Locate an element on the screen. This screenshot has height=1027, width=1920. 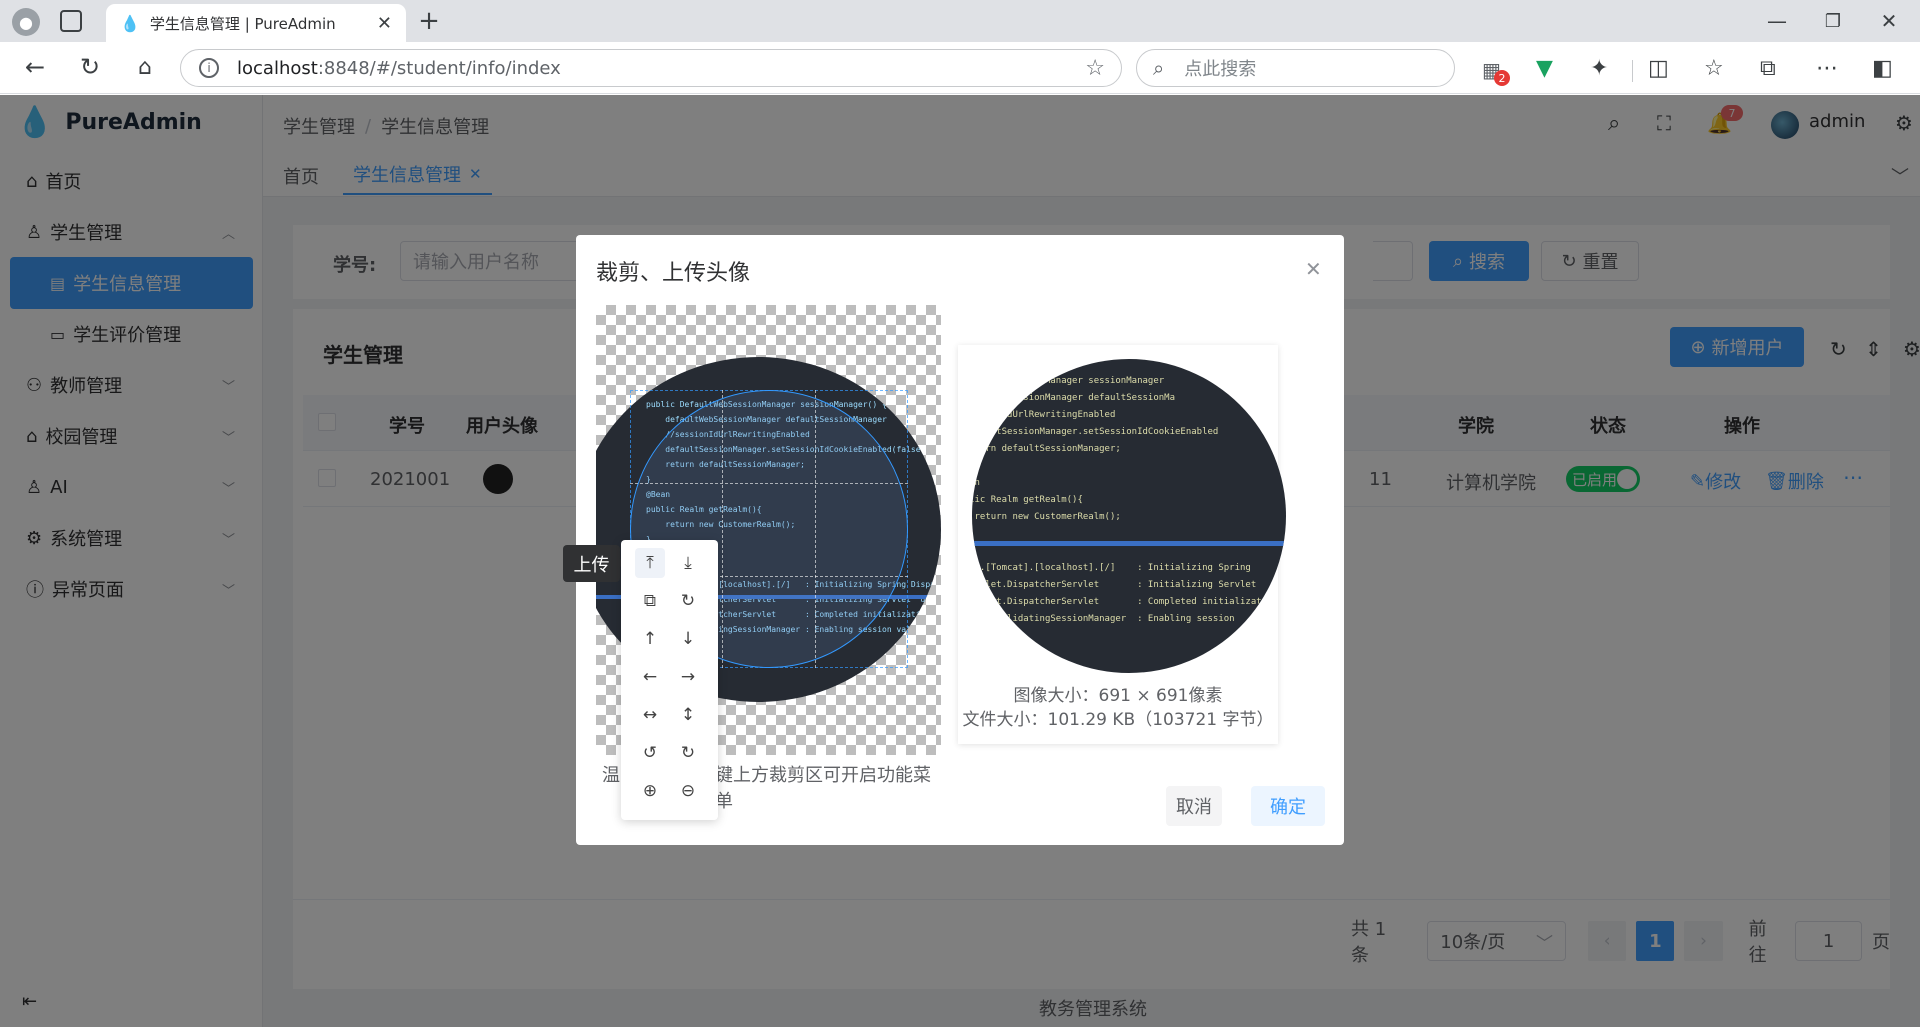
back-icon: ← is located at coordinates (35, 67).